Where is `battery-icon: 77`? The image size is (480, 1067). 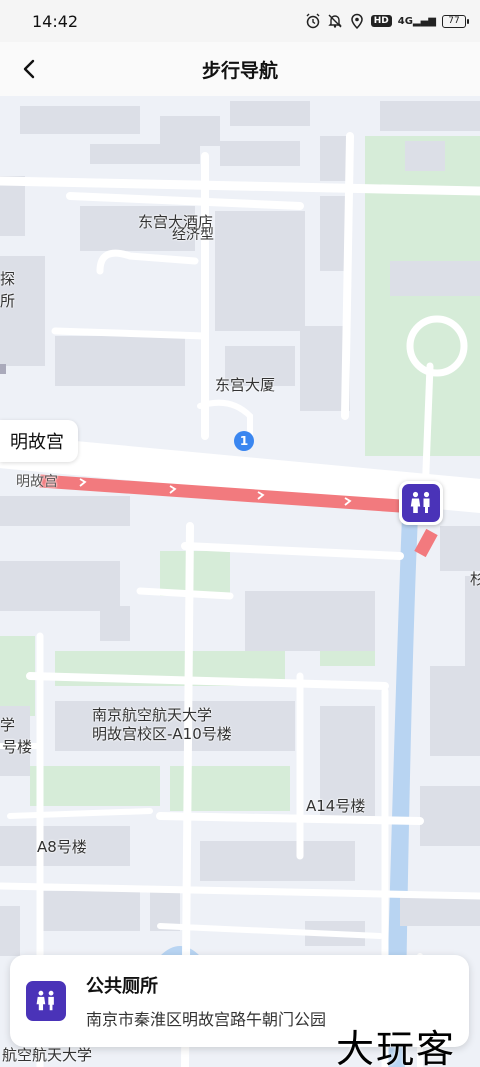
battery-icon: 77 is located at coordinates (455, 21).